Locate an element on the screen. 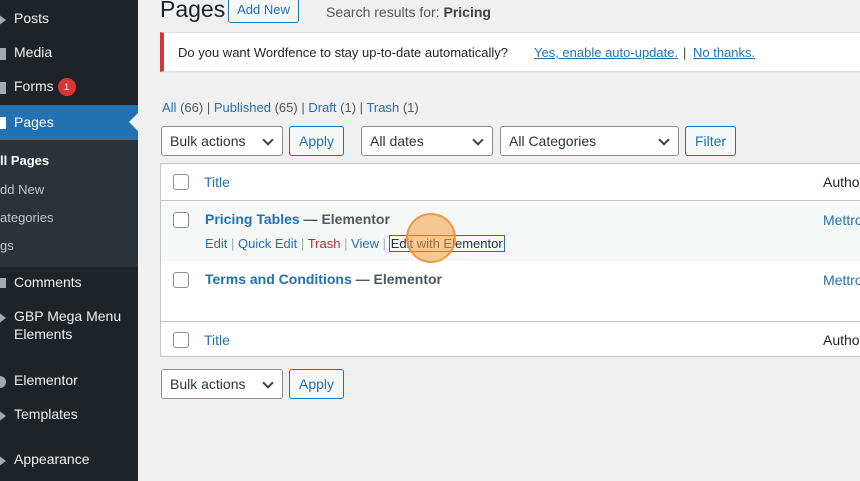  dates-select: All dates is located at coordinates (427, 141).